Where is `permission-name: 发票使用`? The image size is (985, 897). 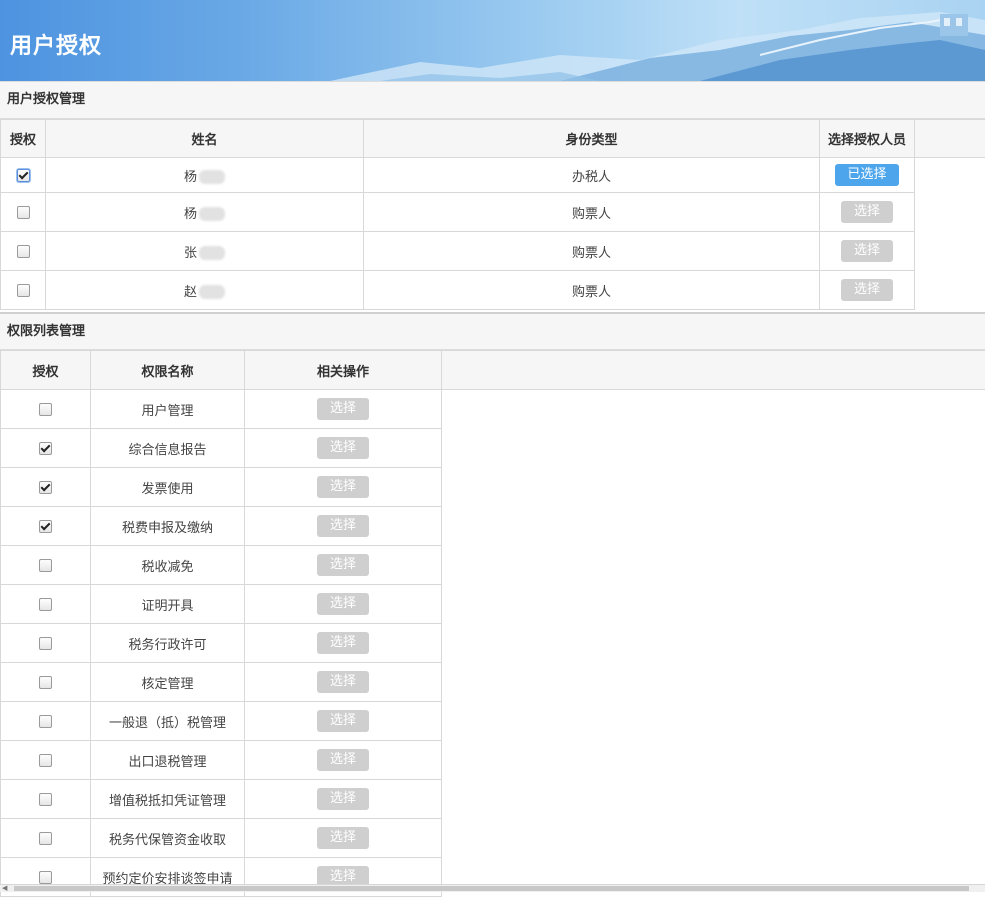
permission-name: 发票使用 is located at coordinates (168, 487).